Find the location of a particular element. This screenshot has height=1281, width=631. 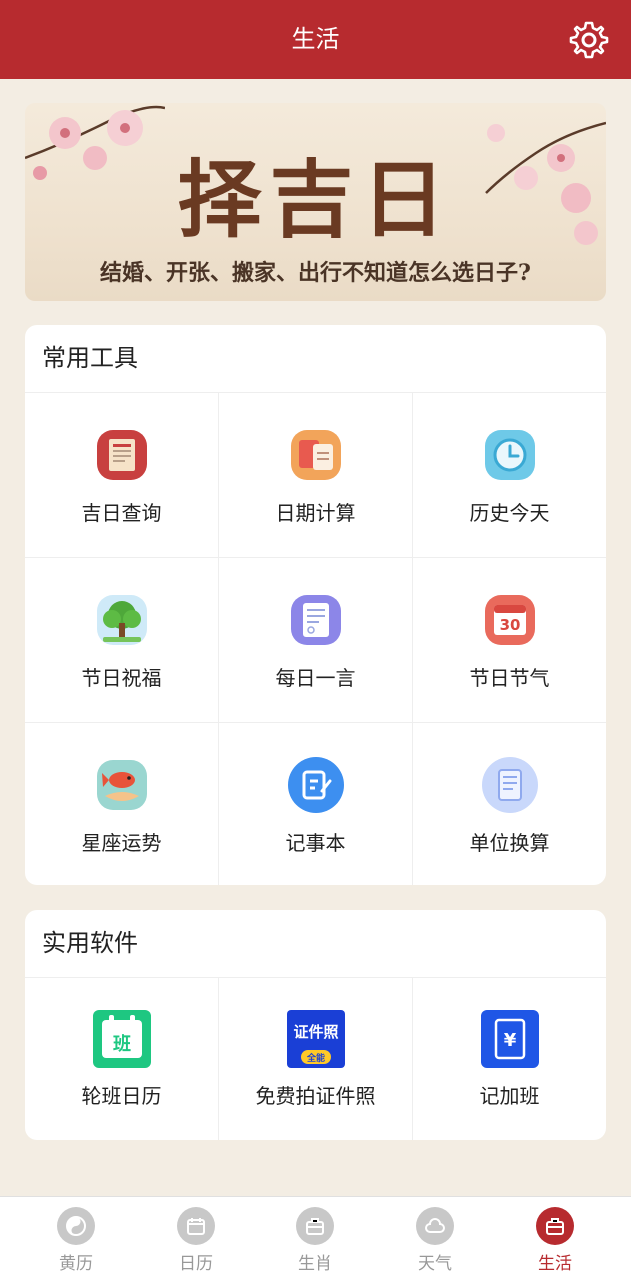

bottom-nav: 黄历 日历 生肖 天气 生活 is located at coordinates (315, 1238).